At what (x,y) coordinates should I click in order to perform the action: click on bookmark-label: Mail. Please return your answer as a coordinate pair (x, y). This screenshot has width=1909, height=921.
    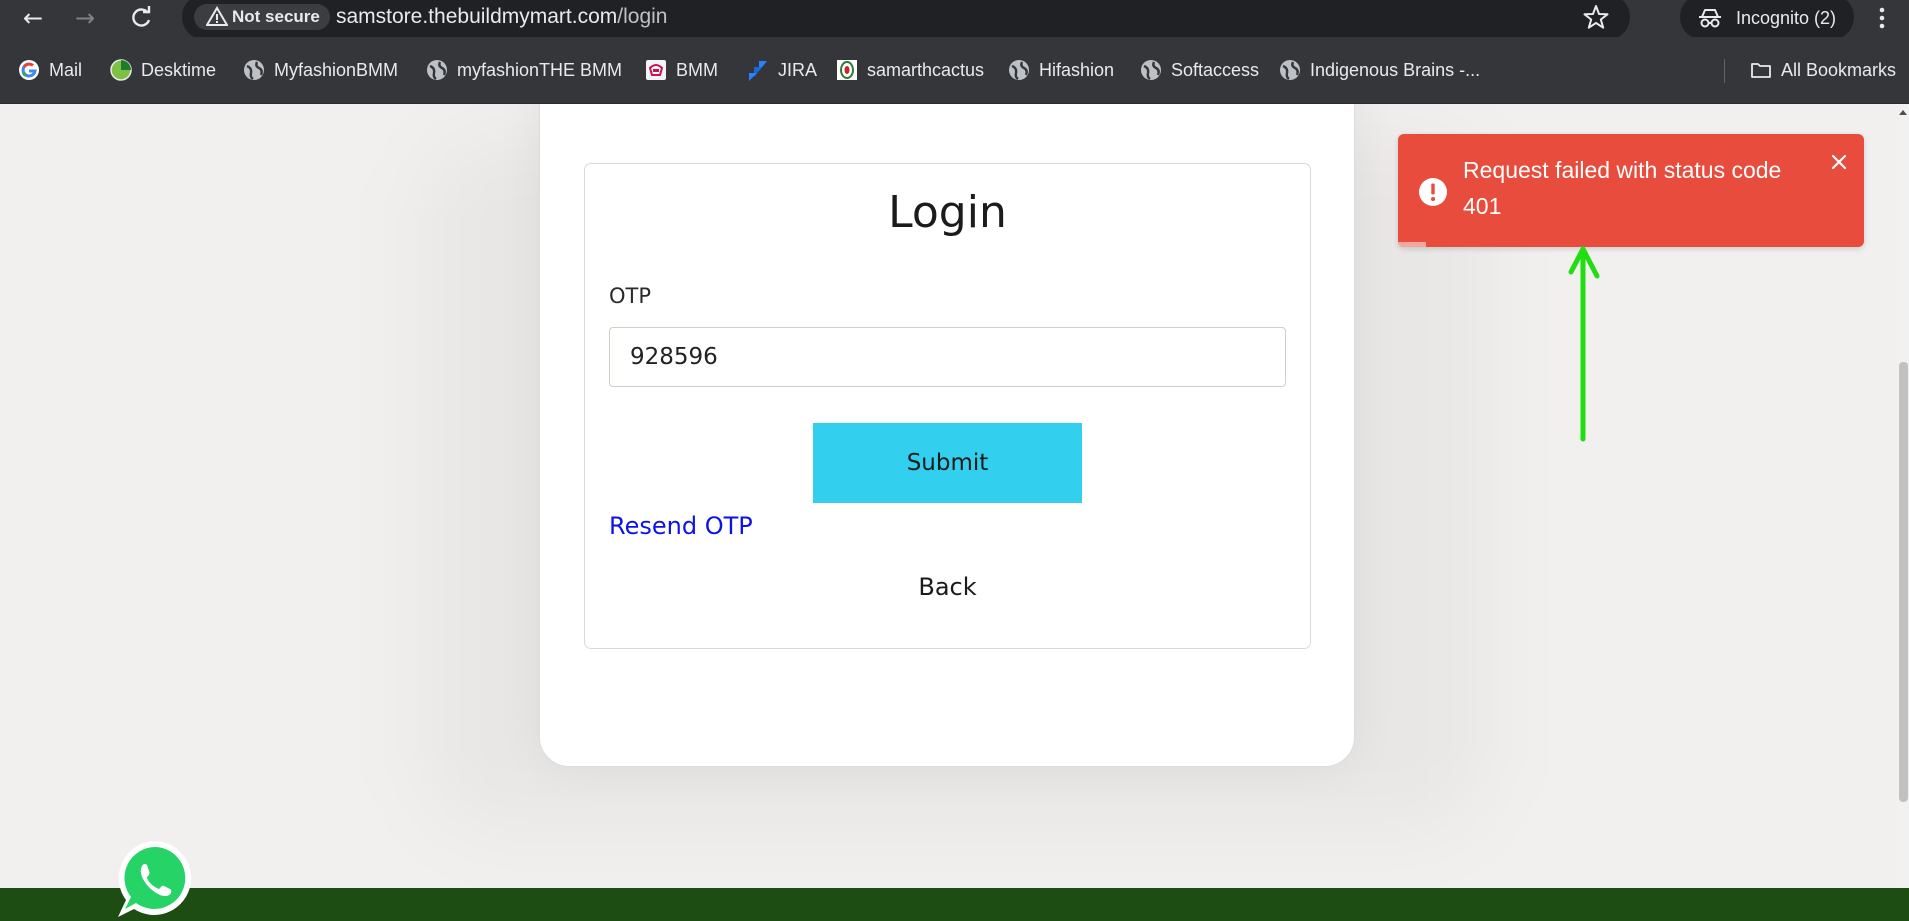
    Looking at the image, I should click on (66, 70).